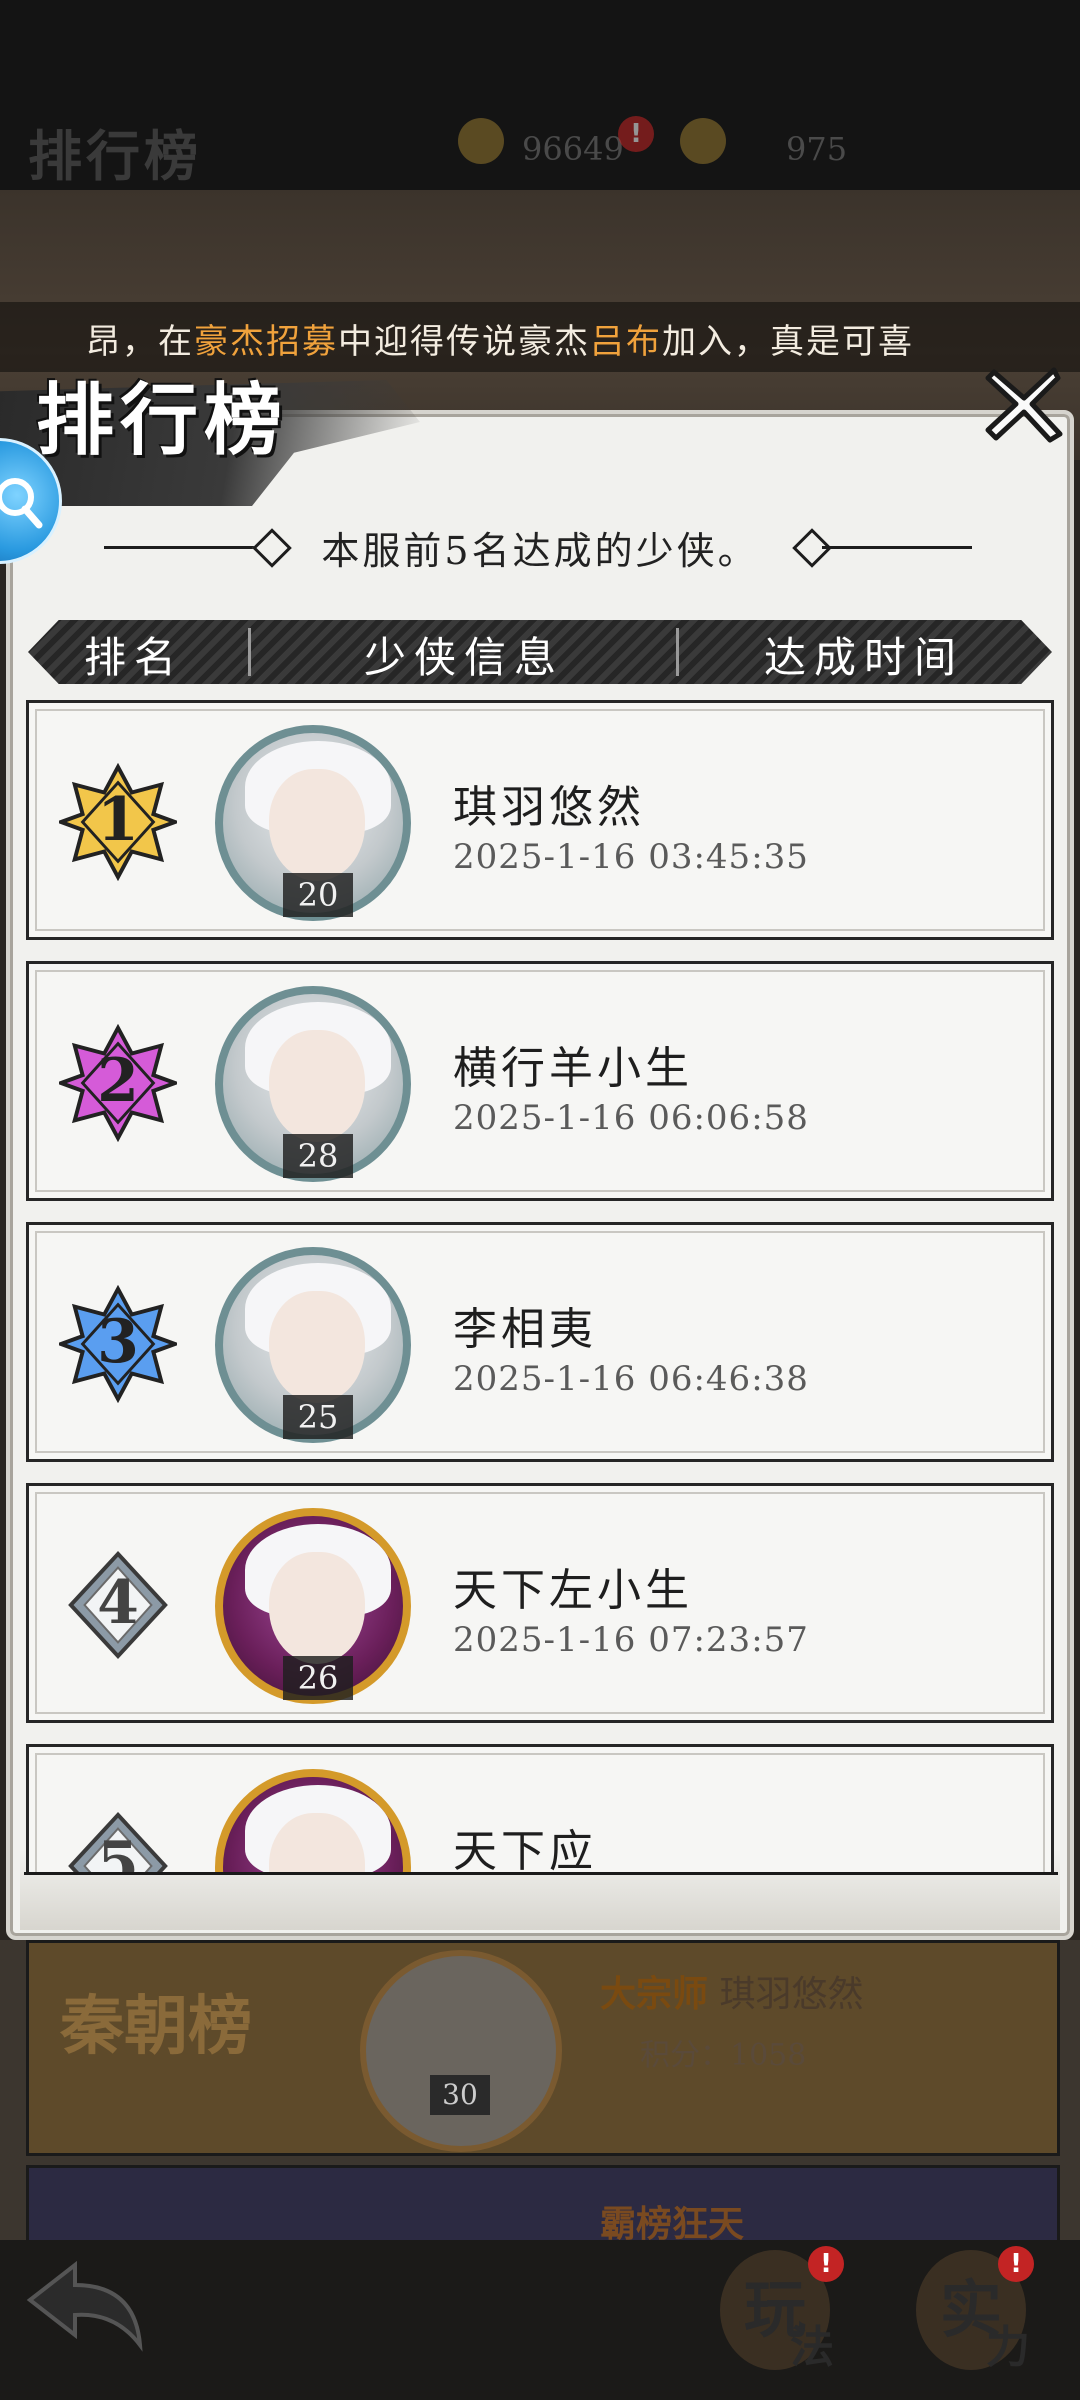  Describe the element at coordinates (812, 2347) in the screenshot. I see `gameplay-button-sub: 法` at that location.